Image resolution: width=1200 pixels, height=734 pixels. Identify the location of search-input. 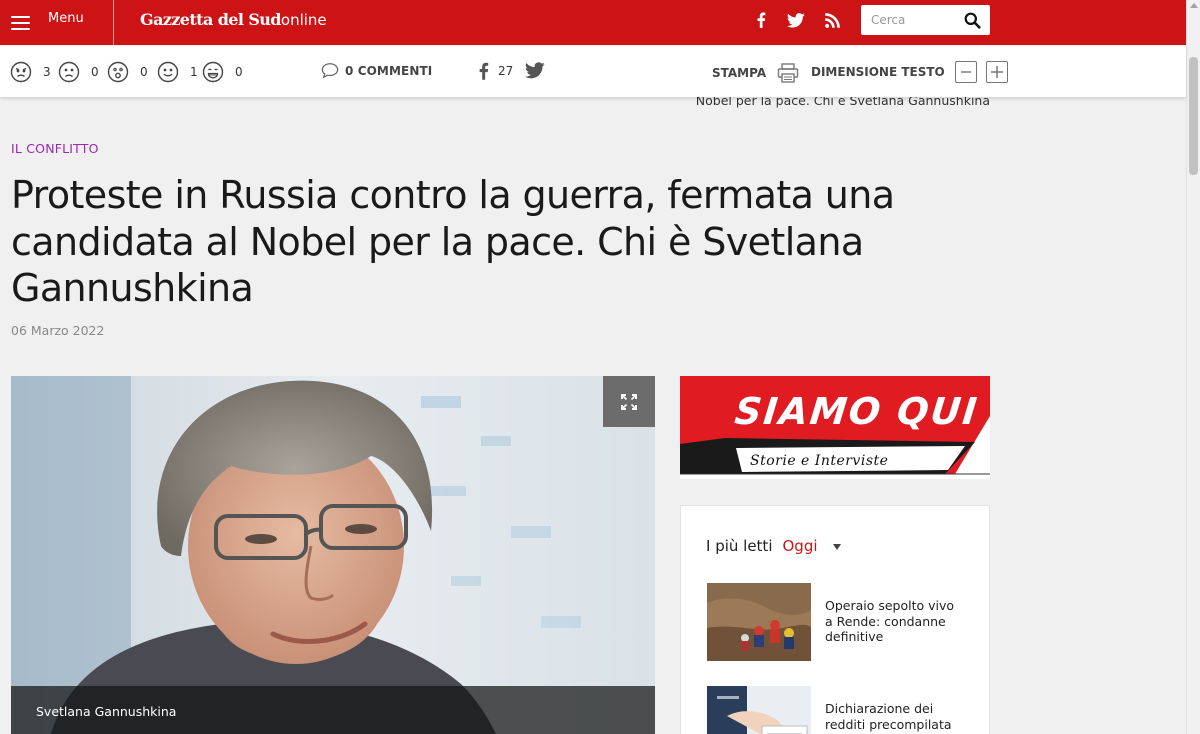
(909, 20).